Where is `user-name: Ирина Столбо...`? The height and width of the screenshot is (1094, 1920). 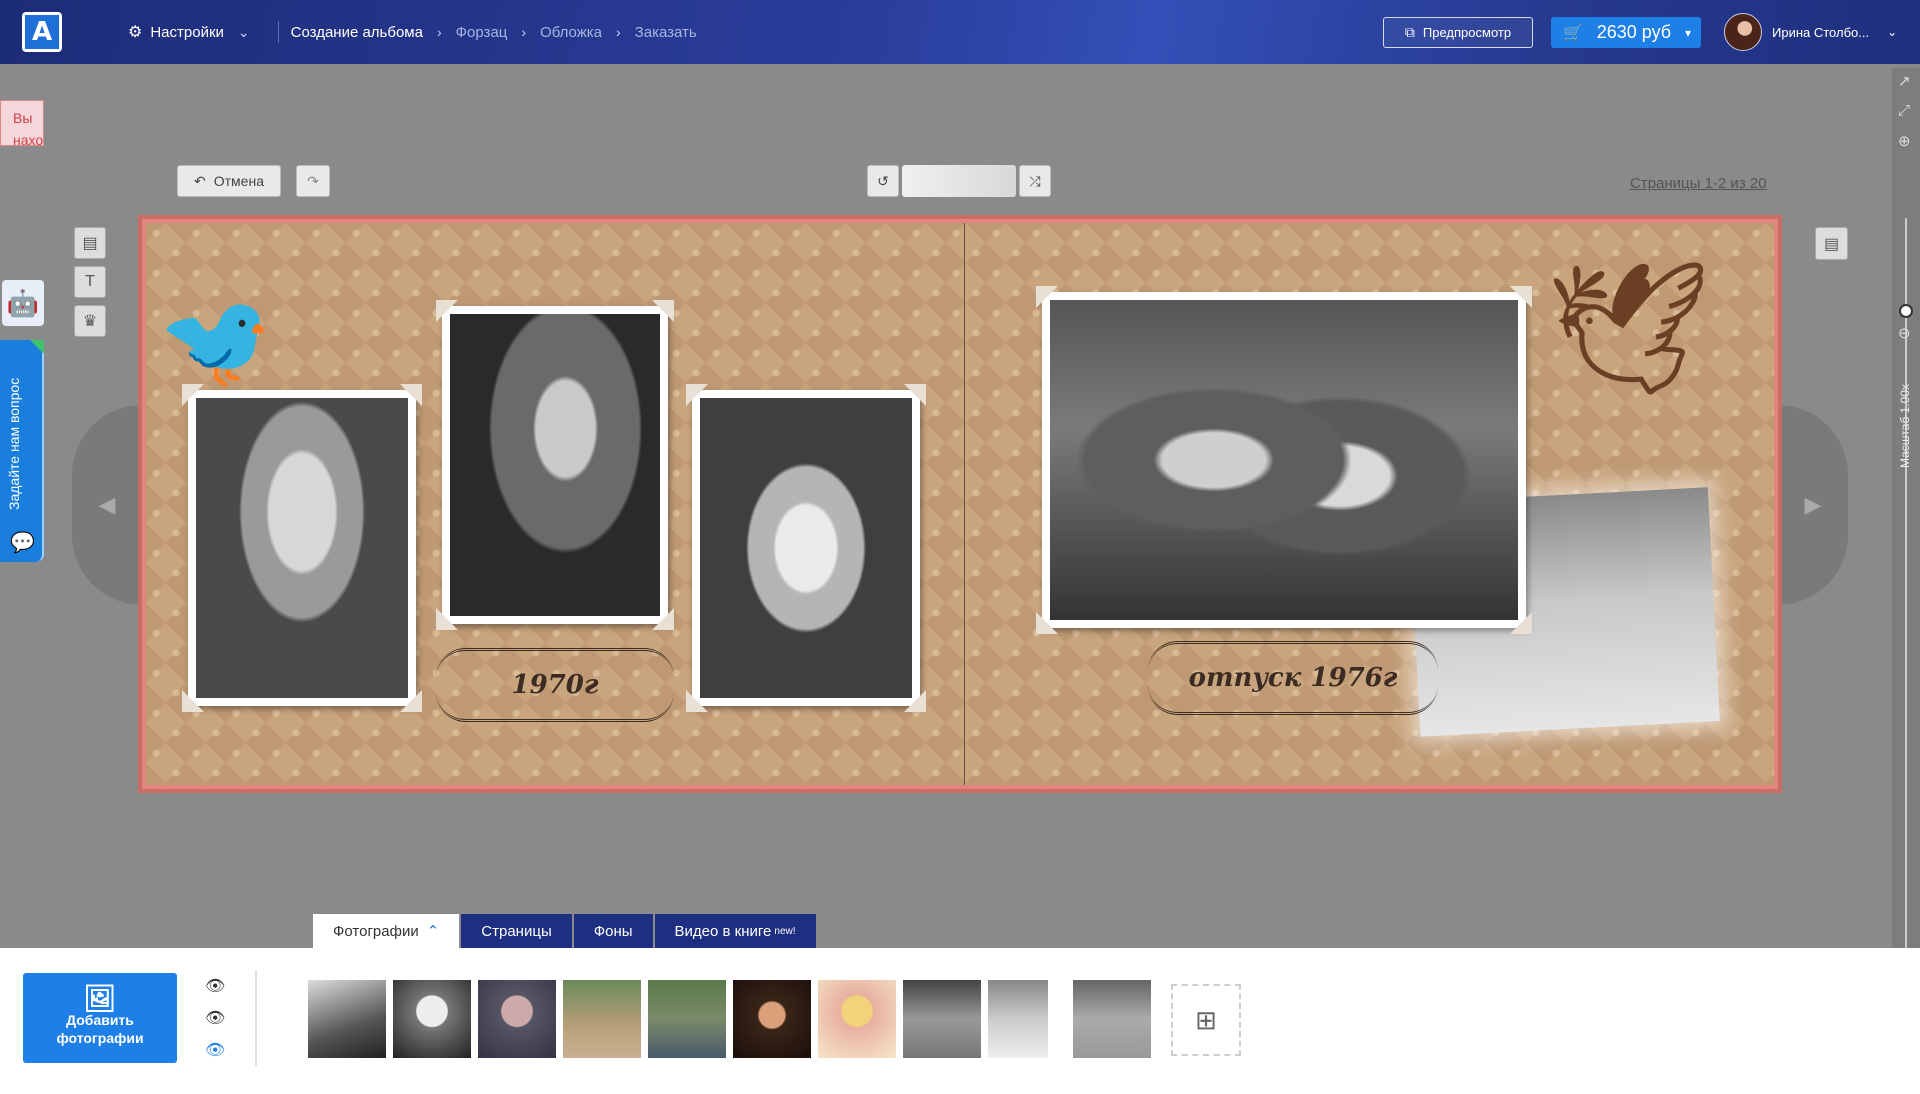
user-name: Ирина Столбо... is located at coordinates (1821, 32).